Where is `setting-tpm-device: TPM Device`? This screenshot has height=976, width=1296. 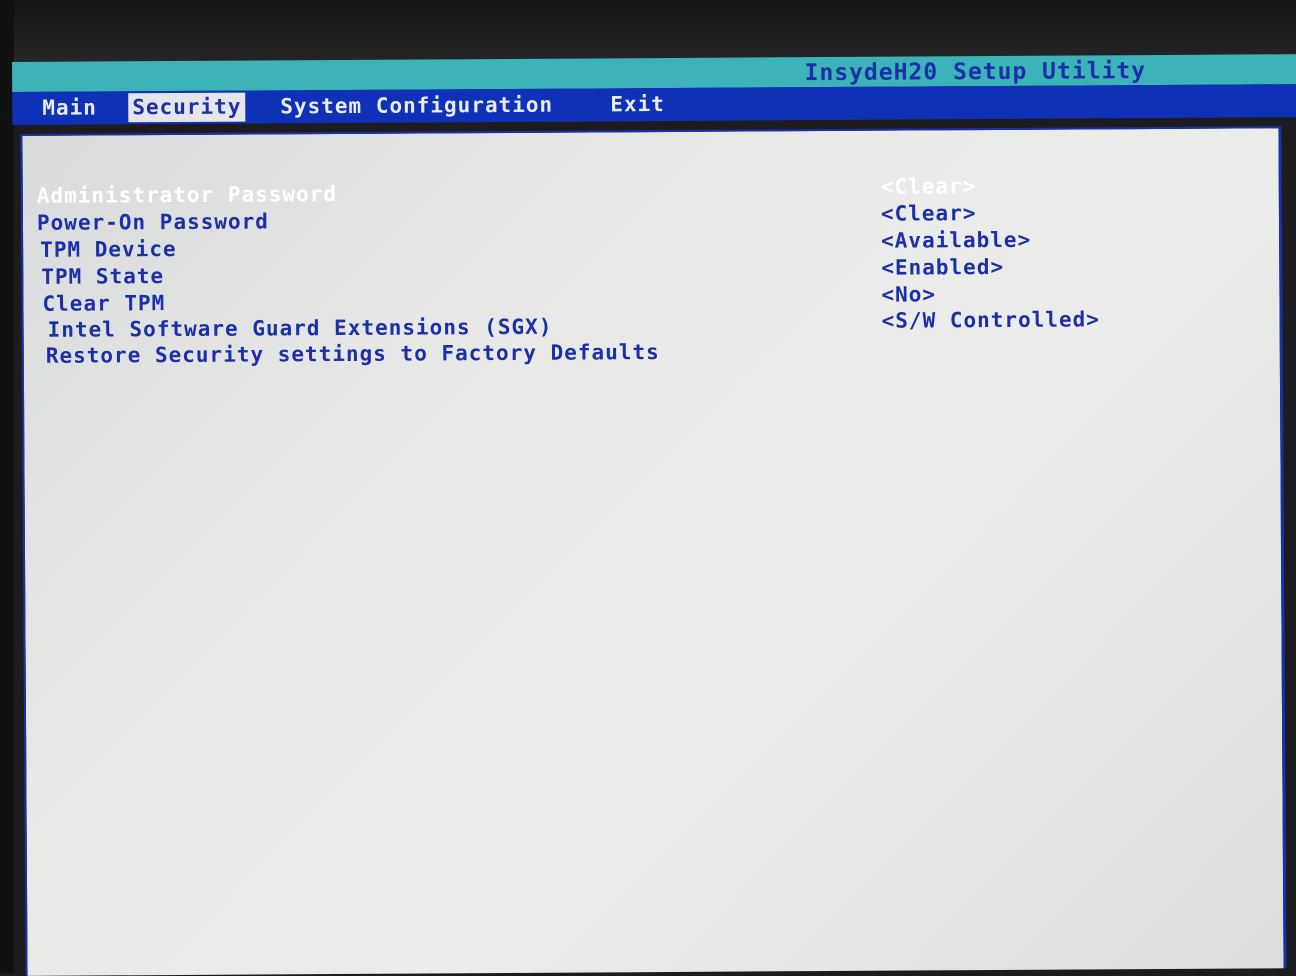
setting-tpm-device: TPM Device is located at coordinates (108, 249).